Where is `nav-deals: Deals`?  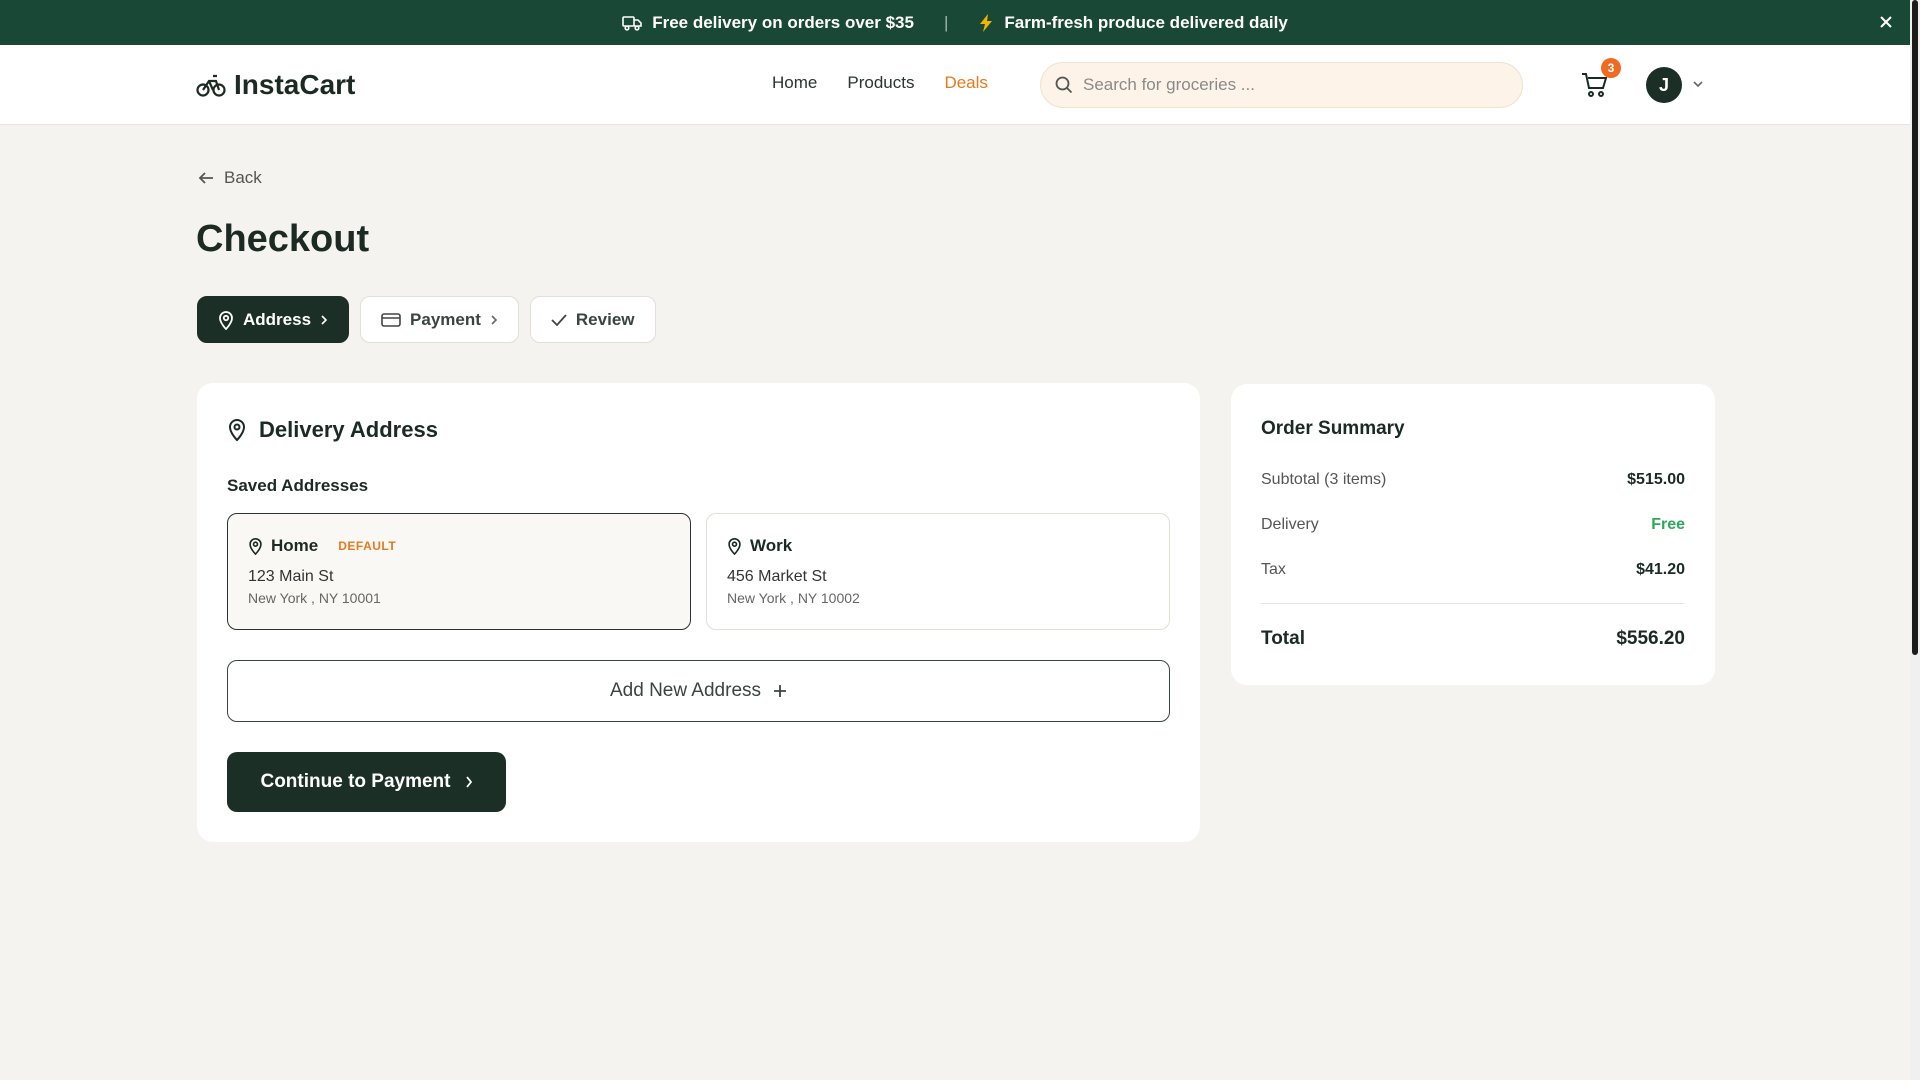 nav-deals: Deals is located at coordinates (965, 83).